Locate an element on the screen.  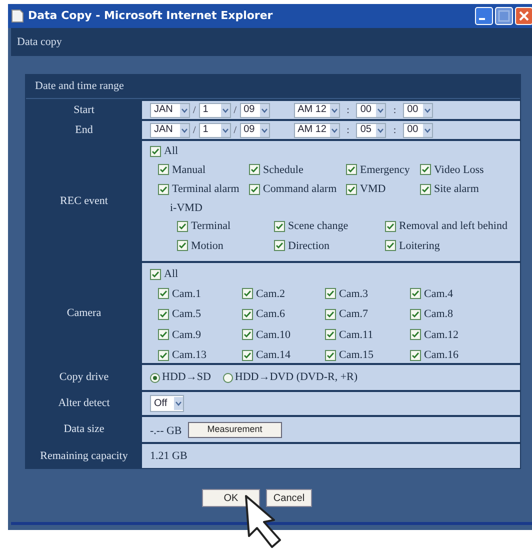
checkbox-label: Removal and left behind is located at coordinates (453, 226).